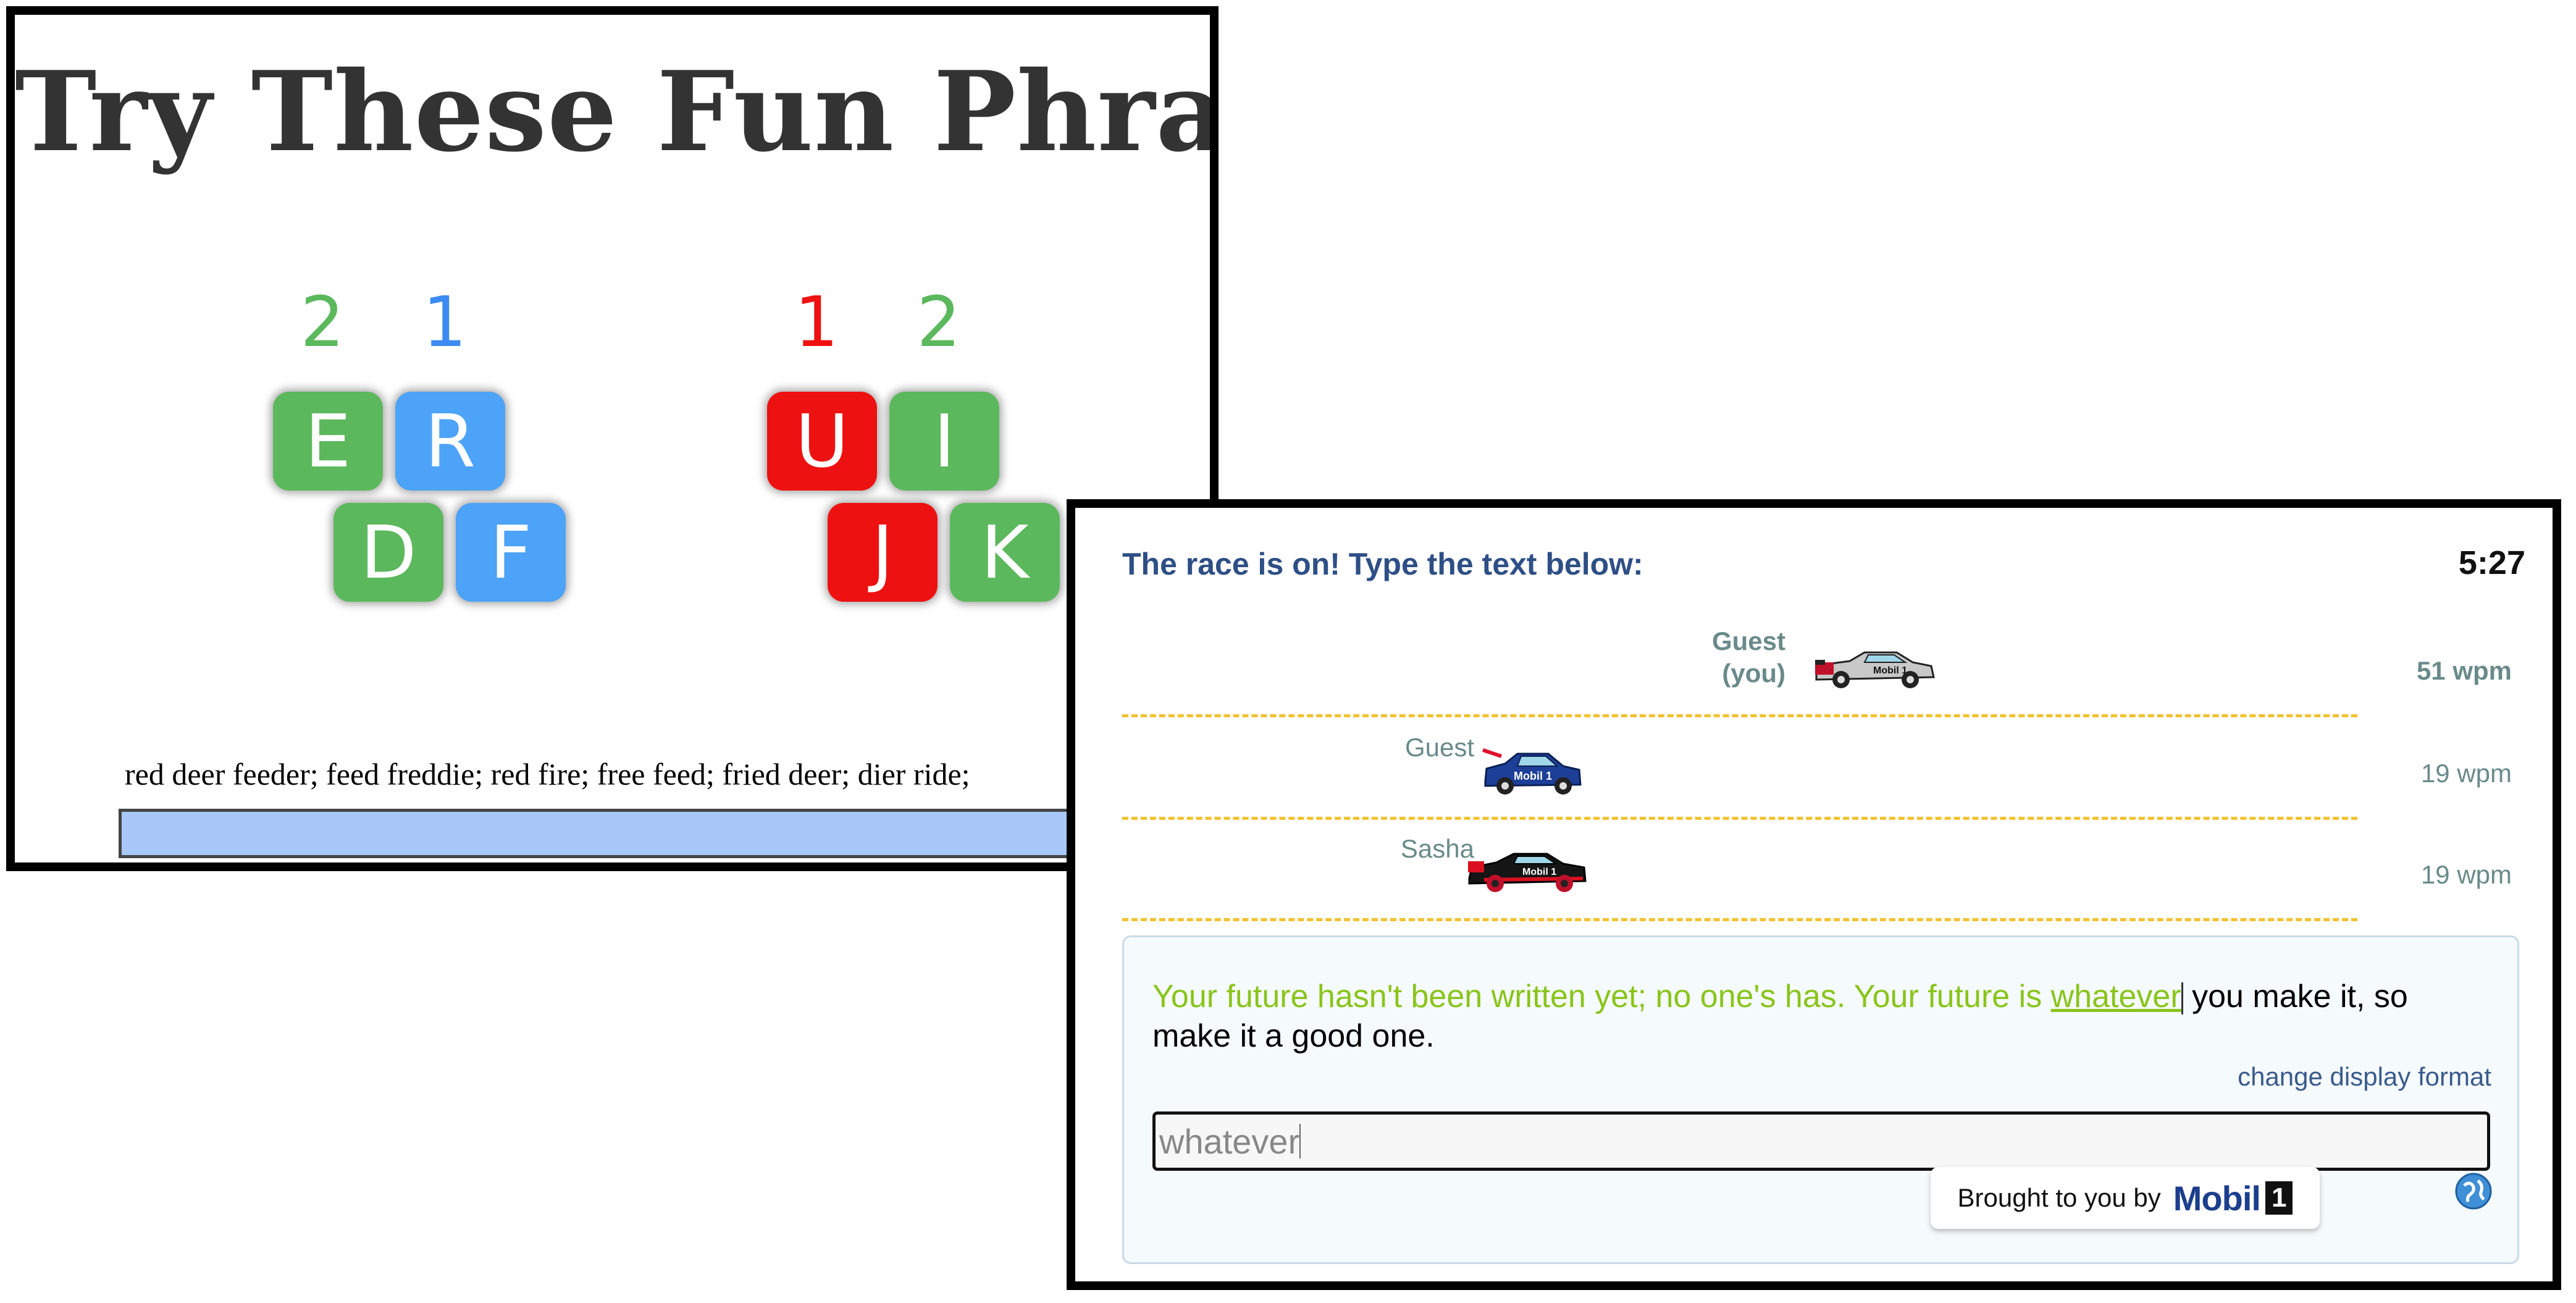  Describe the element at coordinates (388, 552) in the screenshot. I see `key-d: D` at that location.